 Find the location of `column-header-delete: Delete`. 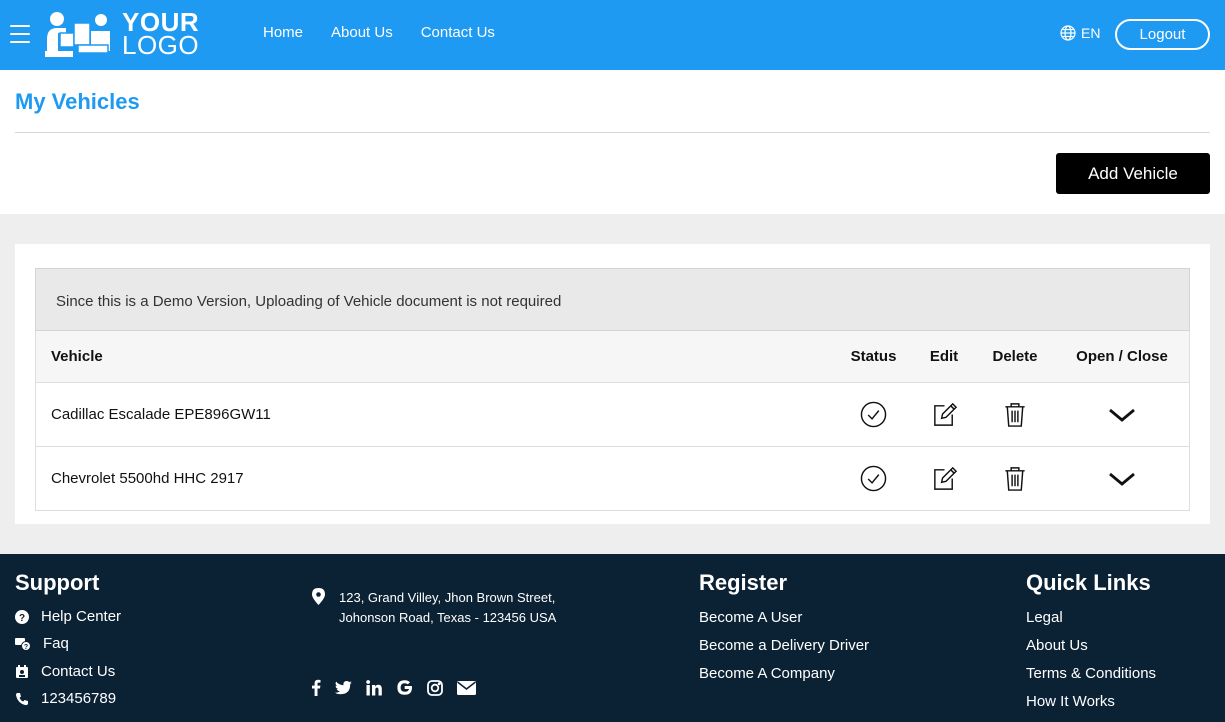

column-header-delete: Delete is located at coordinates (1015, 356).